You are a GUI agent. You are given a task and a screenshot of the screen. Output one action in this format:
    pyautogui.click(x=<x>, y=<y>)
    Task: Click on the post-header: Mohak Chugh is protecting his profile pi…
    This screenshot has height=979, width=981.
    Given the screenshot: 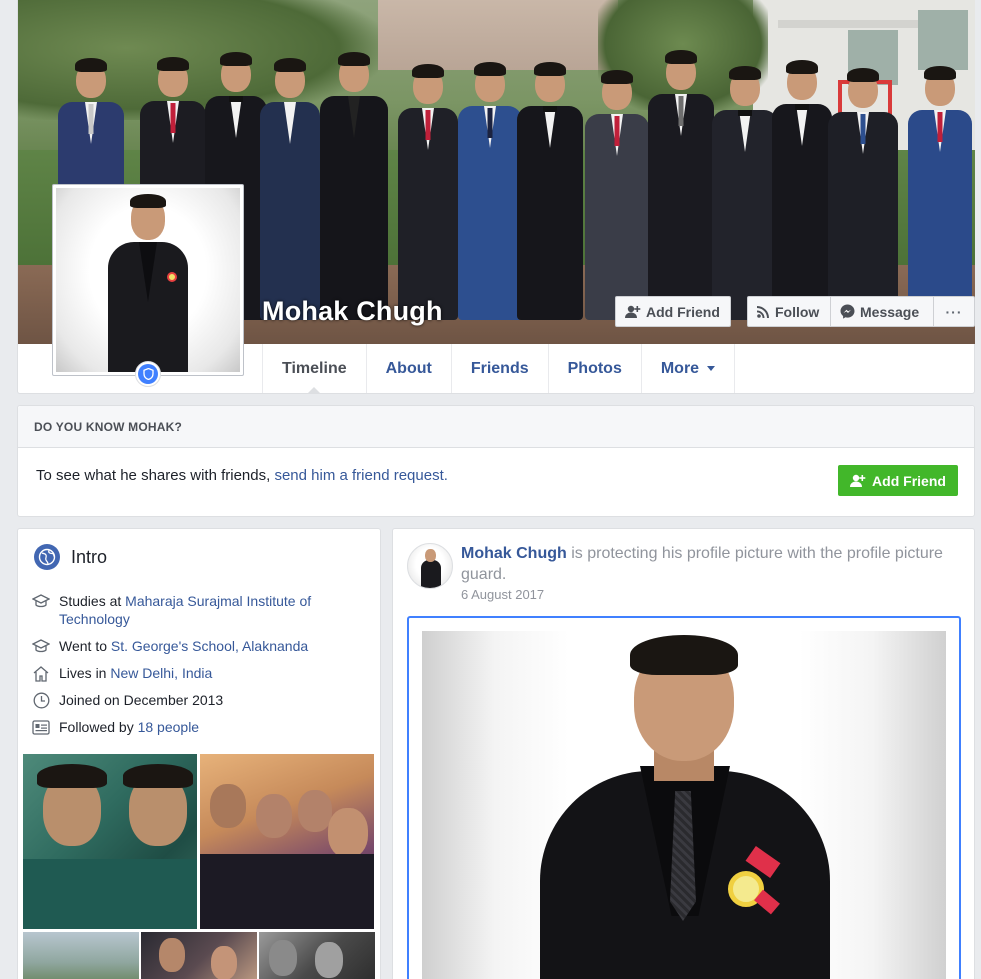 What is the action you would take?
    pyautogui.click(x=706, y=564)
    